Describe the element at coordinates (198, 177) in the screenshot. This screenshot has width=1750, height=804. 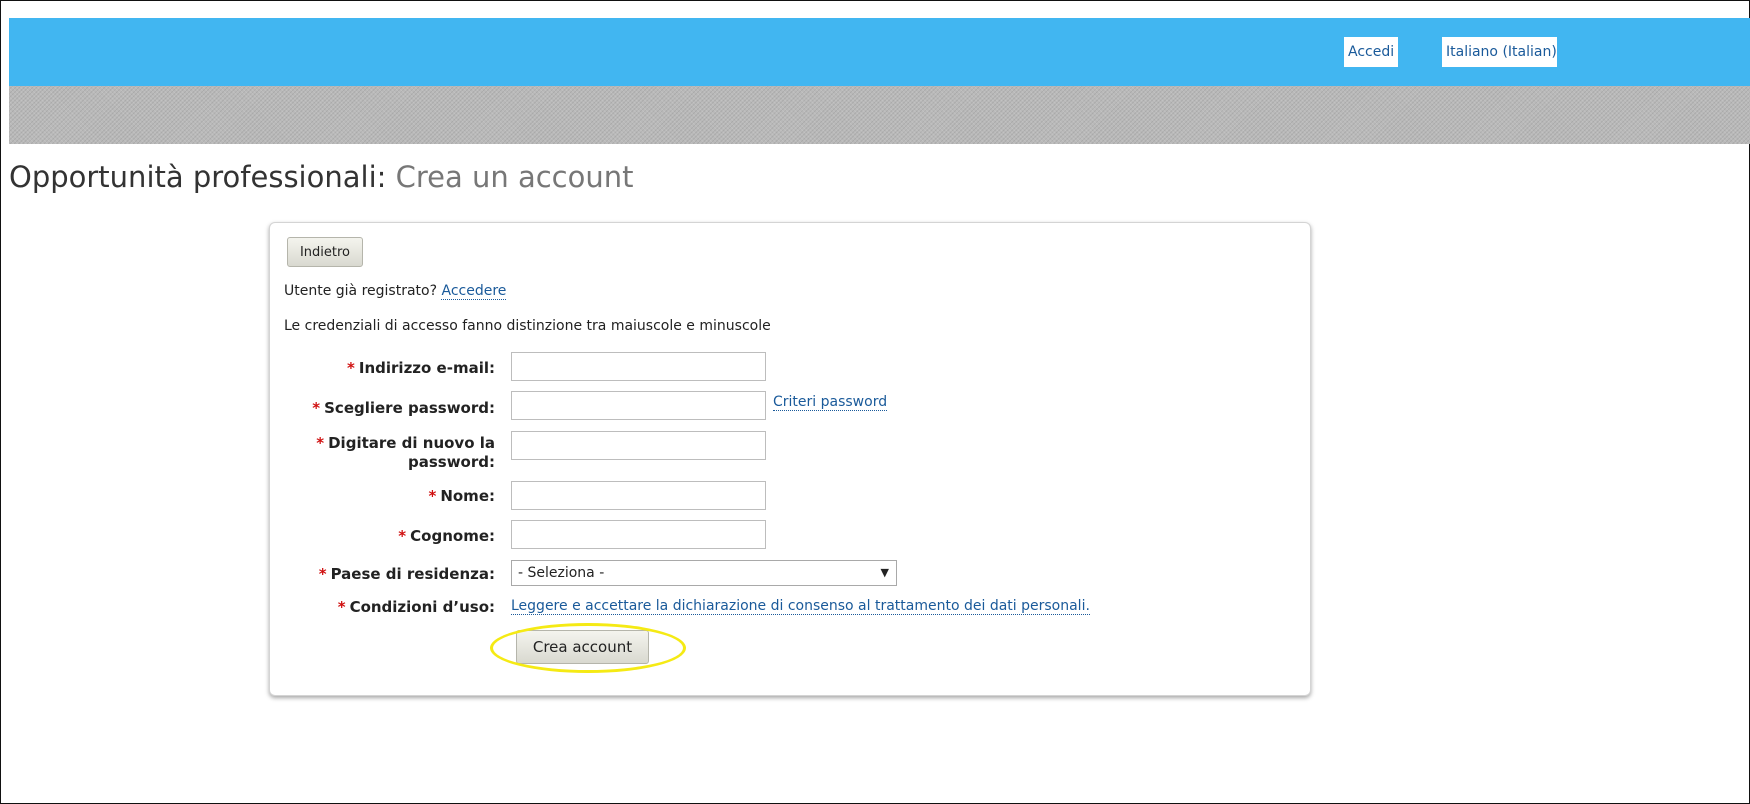
I see `page-title-main: Opportunità professionali:` at that location.